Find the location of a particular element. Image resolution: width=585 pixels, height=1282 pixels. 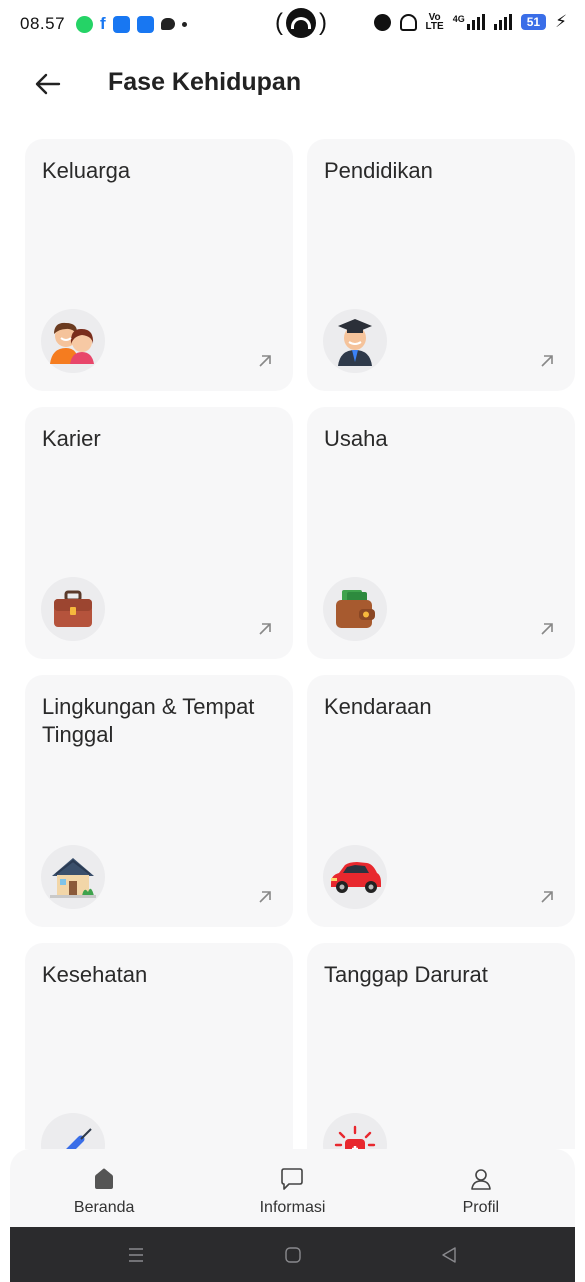

card-title: Karier is located at coordinates (71, 438).